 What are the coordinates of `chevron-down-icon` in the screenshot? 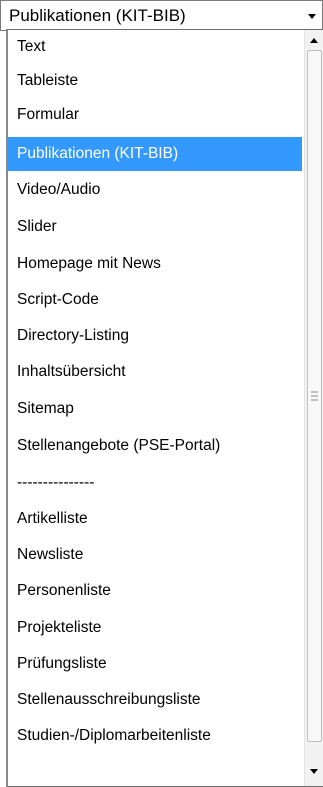 It's located at (312, 15).